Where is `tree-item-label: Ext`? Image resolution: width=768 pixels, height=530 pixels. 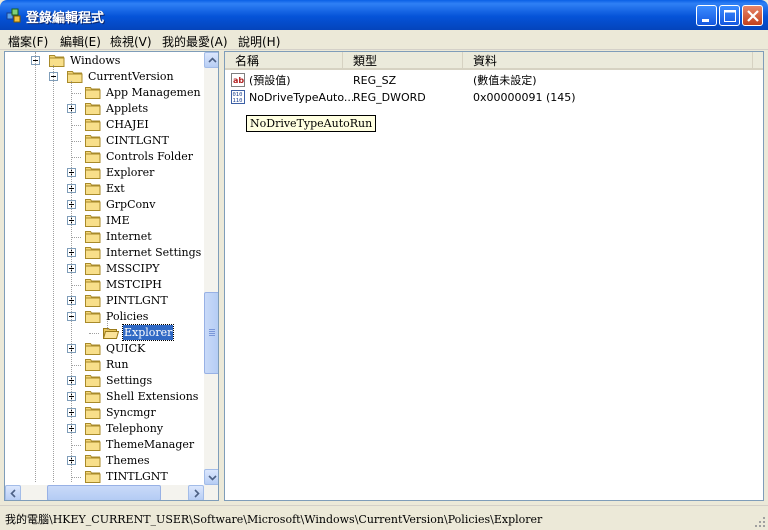 tree-item-label: Ext is located at coordinates (115, 188).